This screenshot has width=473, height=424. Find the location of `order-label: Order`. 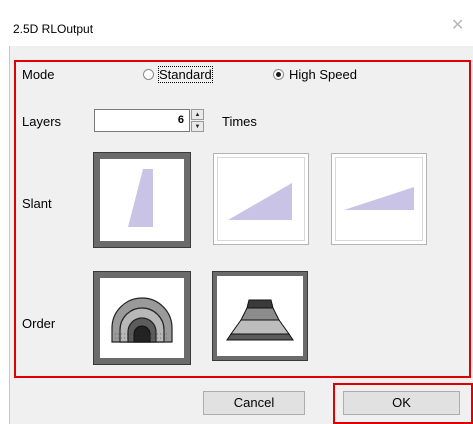

order-label: Order is located at coordinates (39, 323).